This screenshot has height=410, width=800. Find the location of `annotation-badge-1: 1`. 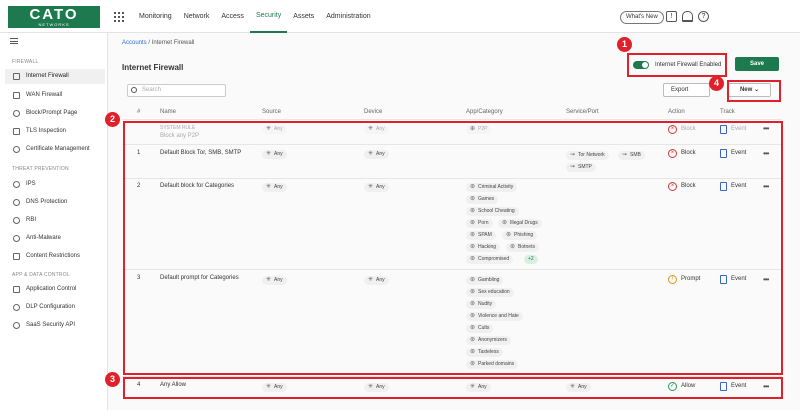

annotation-badge-1: 1 is located at coordinates (624, 44).